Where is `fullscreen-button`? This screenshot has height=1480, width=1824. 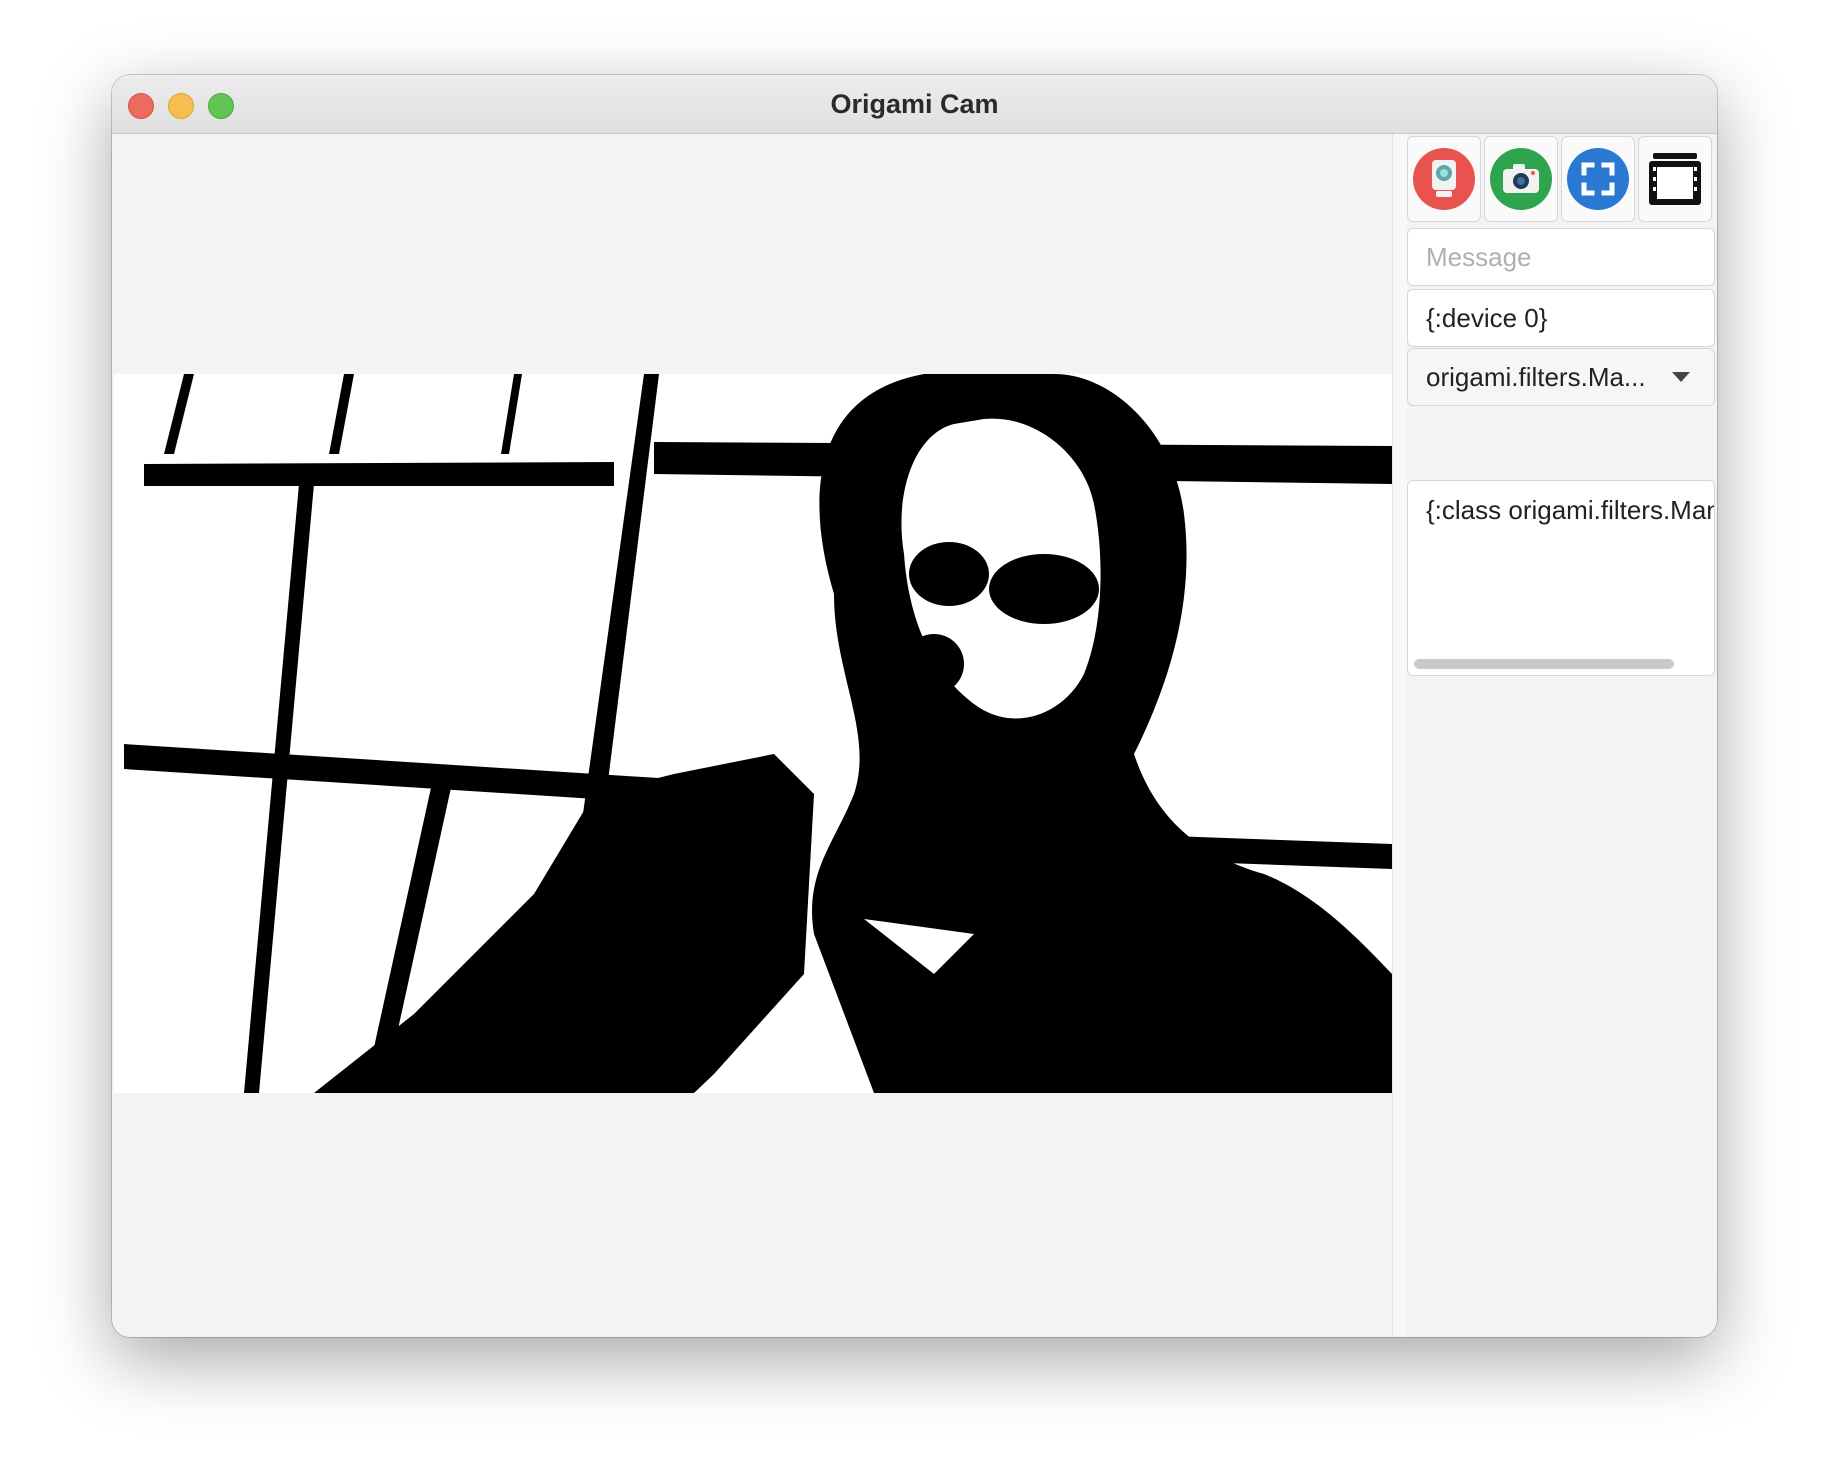 fullscreen-button is located at coordinates (1598, 179).